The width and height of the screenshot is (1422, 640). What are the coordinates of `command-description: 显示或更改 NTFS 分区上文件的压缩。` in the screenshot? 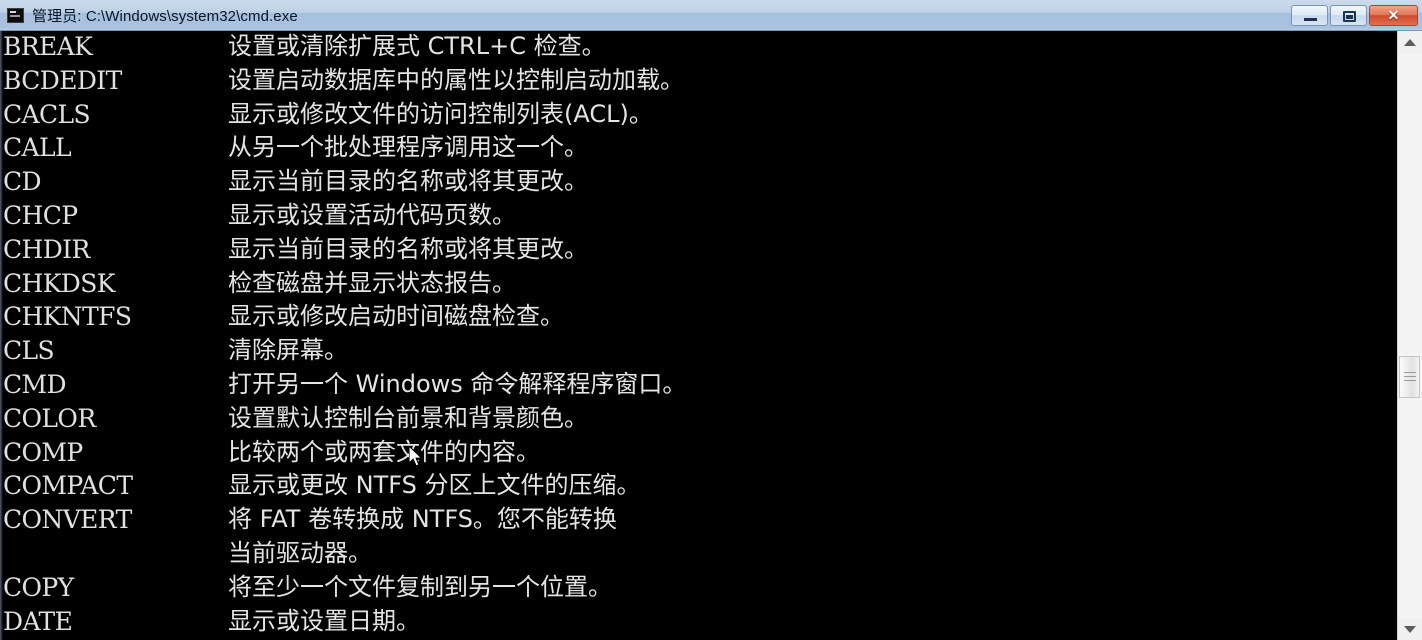 It's located at (434, 485).